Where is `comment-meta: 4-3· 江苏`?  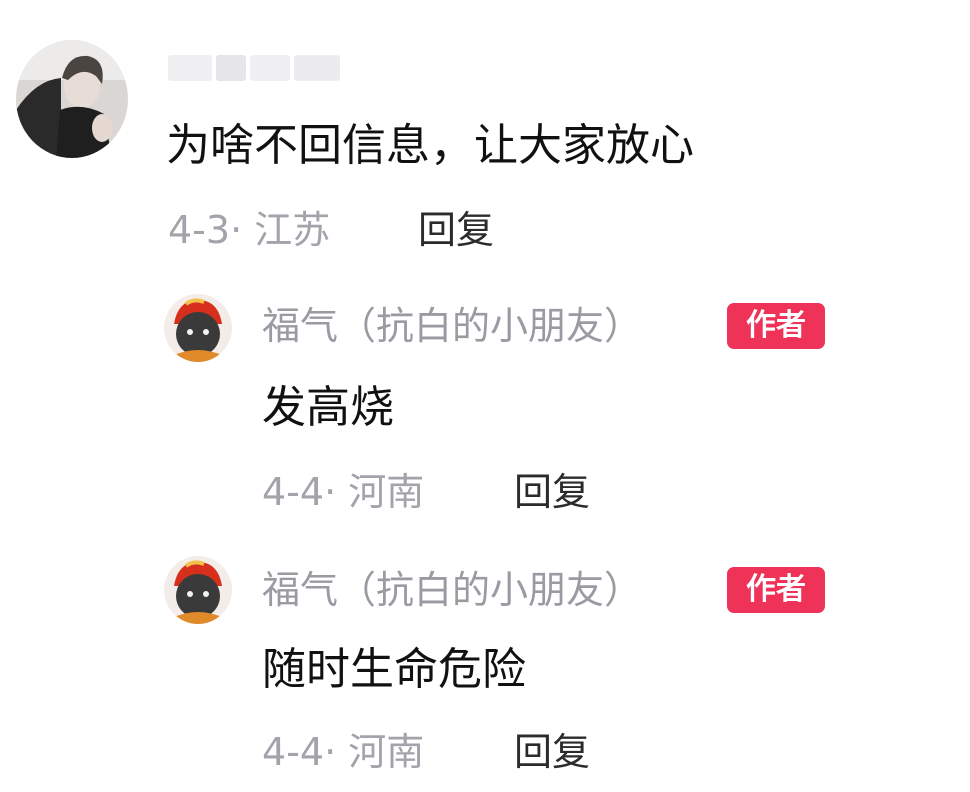 comment-meta: 4-3· 江苏 is located at coordinates (249, 230).